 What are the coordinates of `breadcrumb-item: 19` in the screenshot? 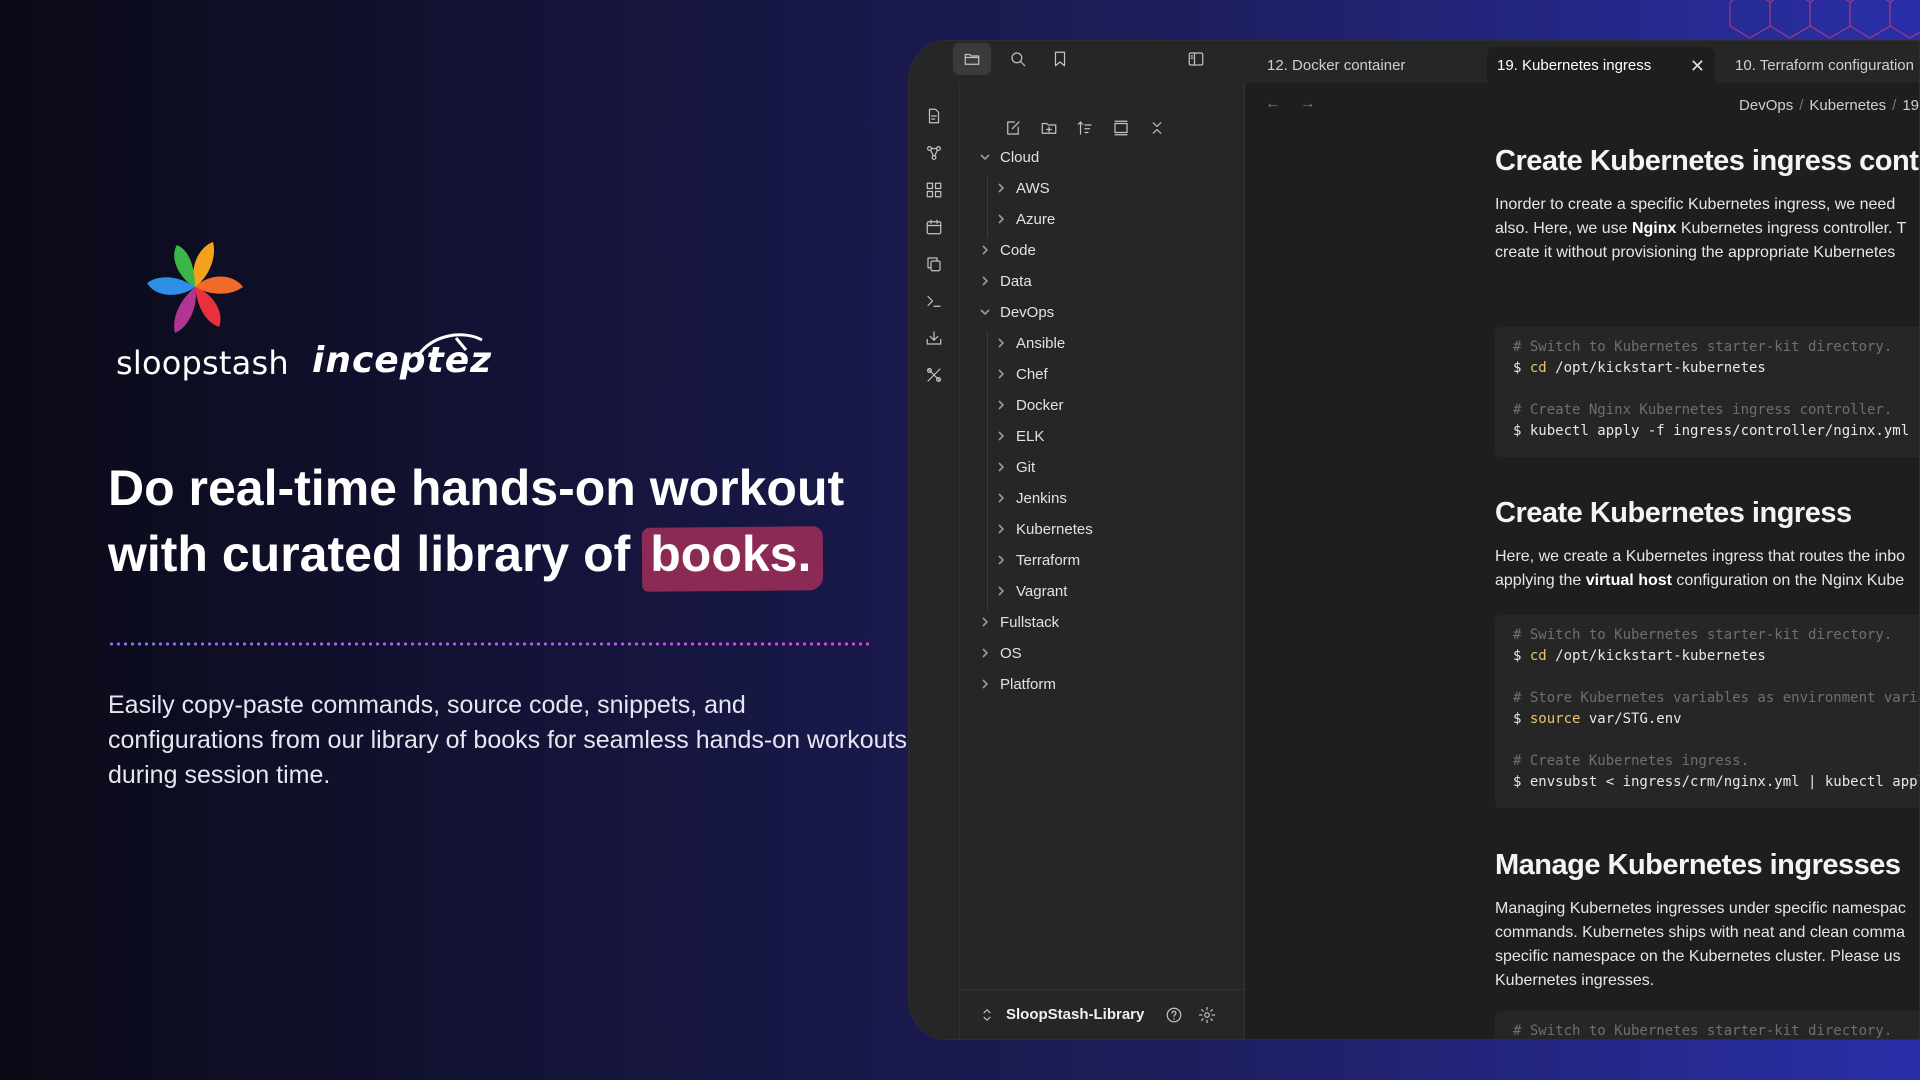 It's located at (1910, 105).